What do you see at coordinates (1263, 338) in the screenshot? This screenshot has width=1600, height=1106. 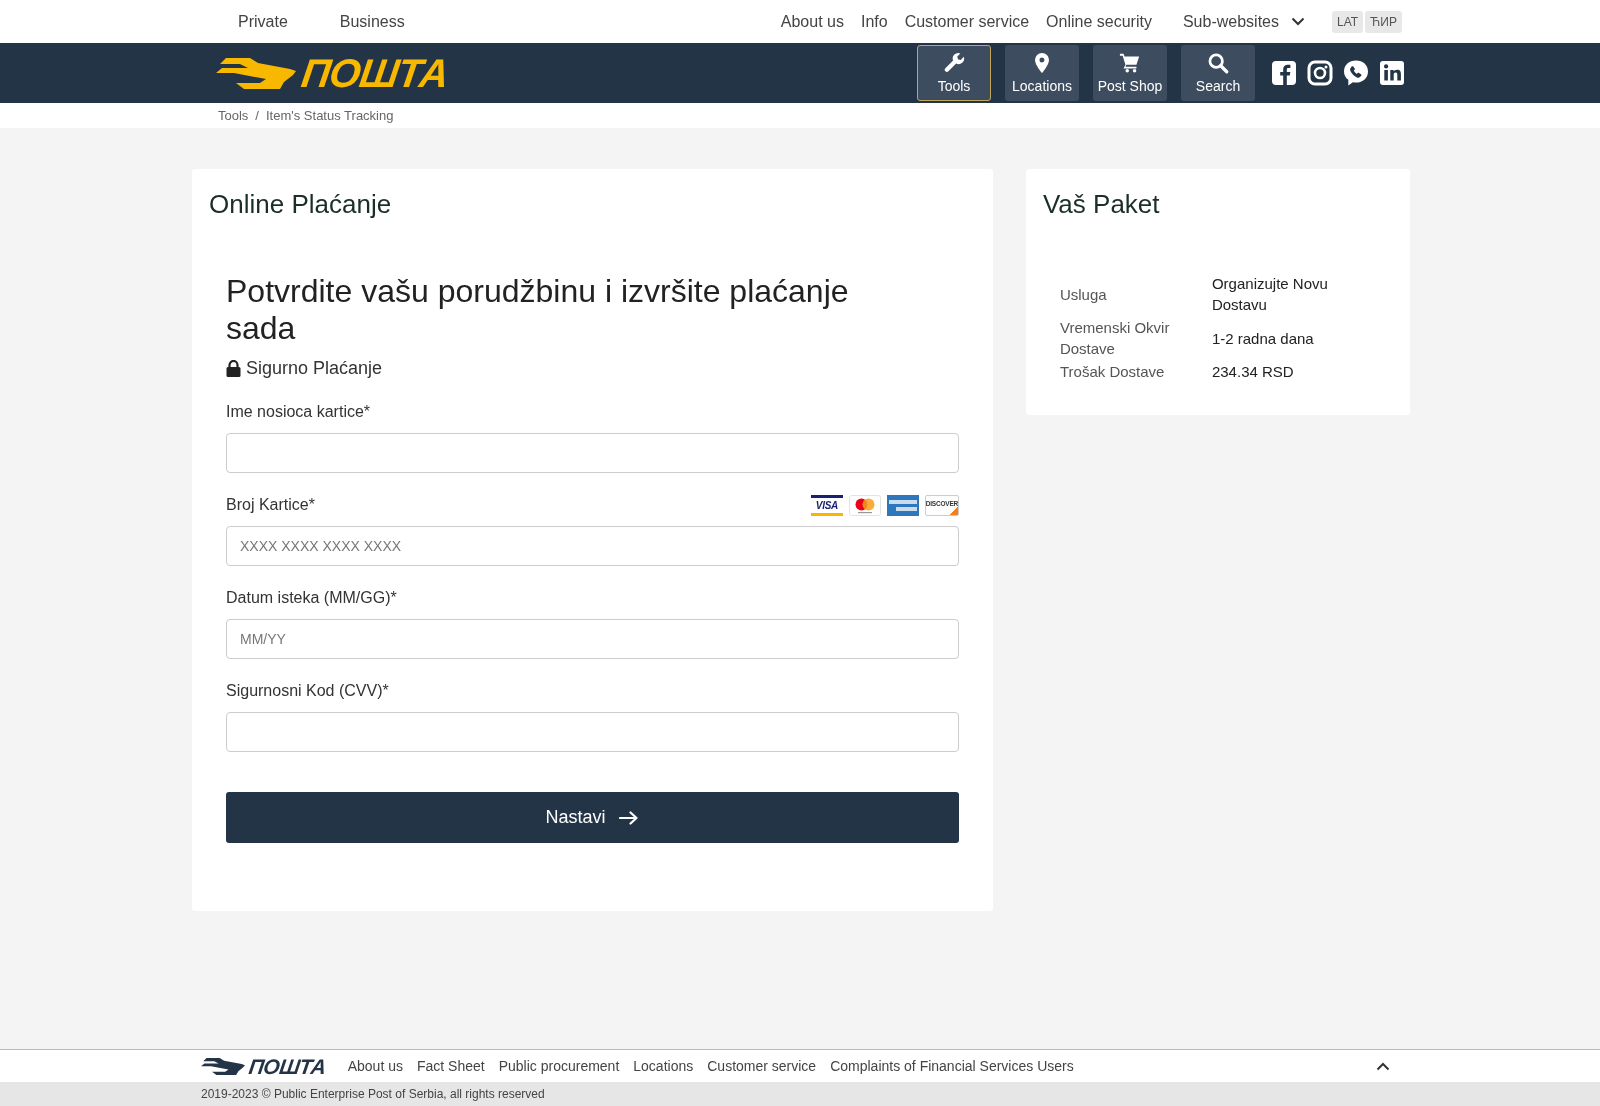 I see `detail-value: 1-2 radna dana` at bounding box center [1263, 338].